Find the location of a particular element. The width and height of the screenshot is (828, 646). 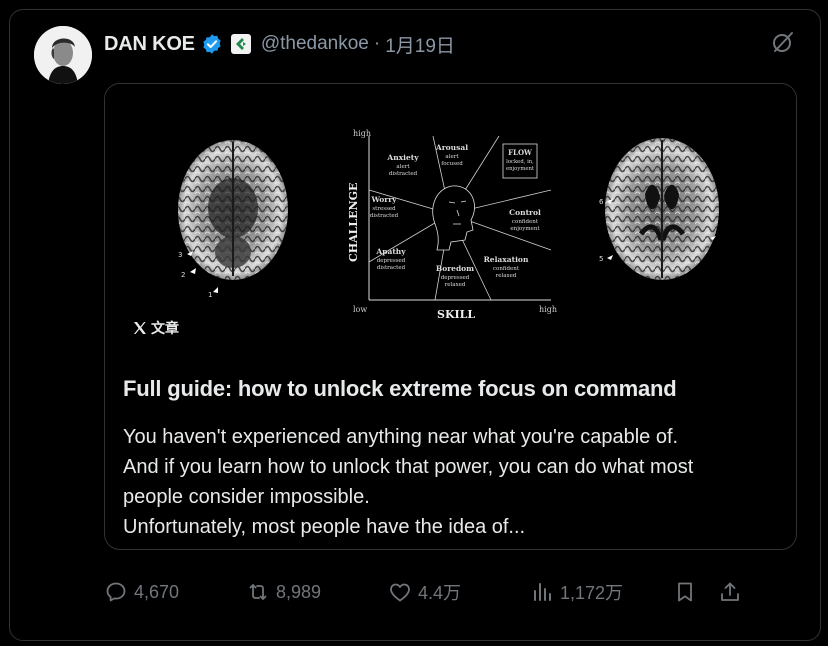

article-badge-label: 文章 is located at coordinates (165, 328).